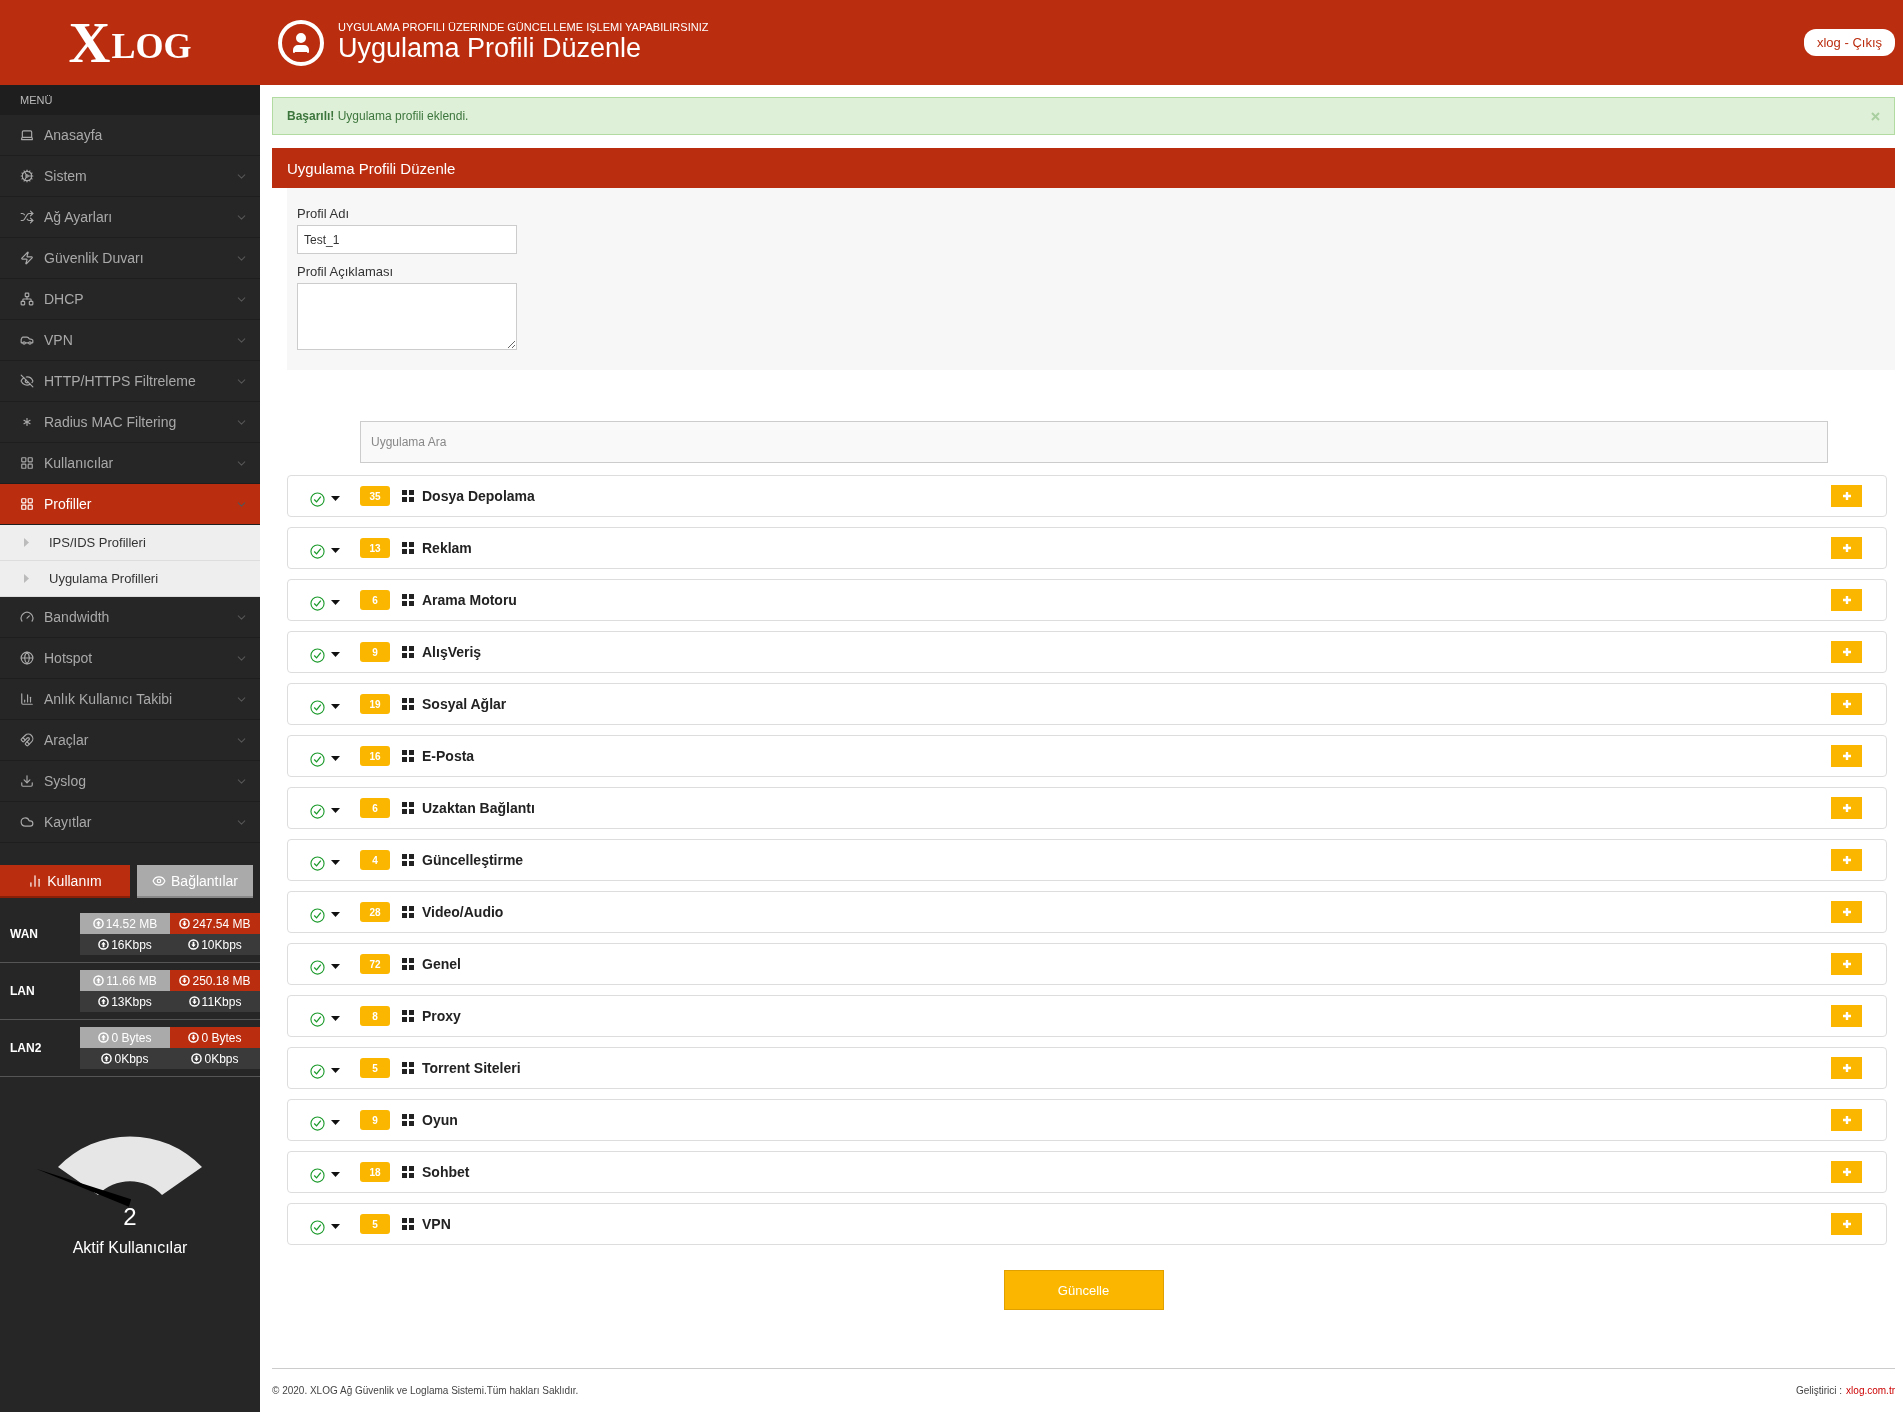 This screenshot has width=1903, height=1412. Describe the element at coordinates (375, 1068) in the screenshot. I see `count-badge: 5` at that location.